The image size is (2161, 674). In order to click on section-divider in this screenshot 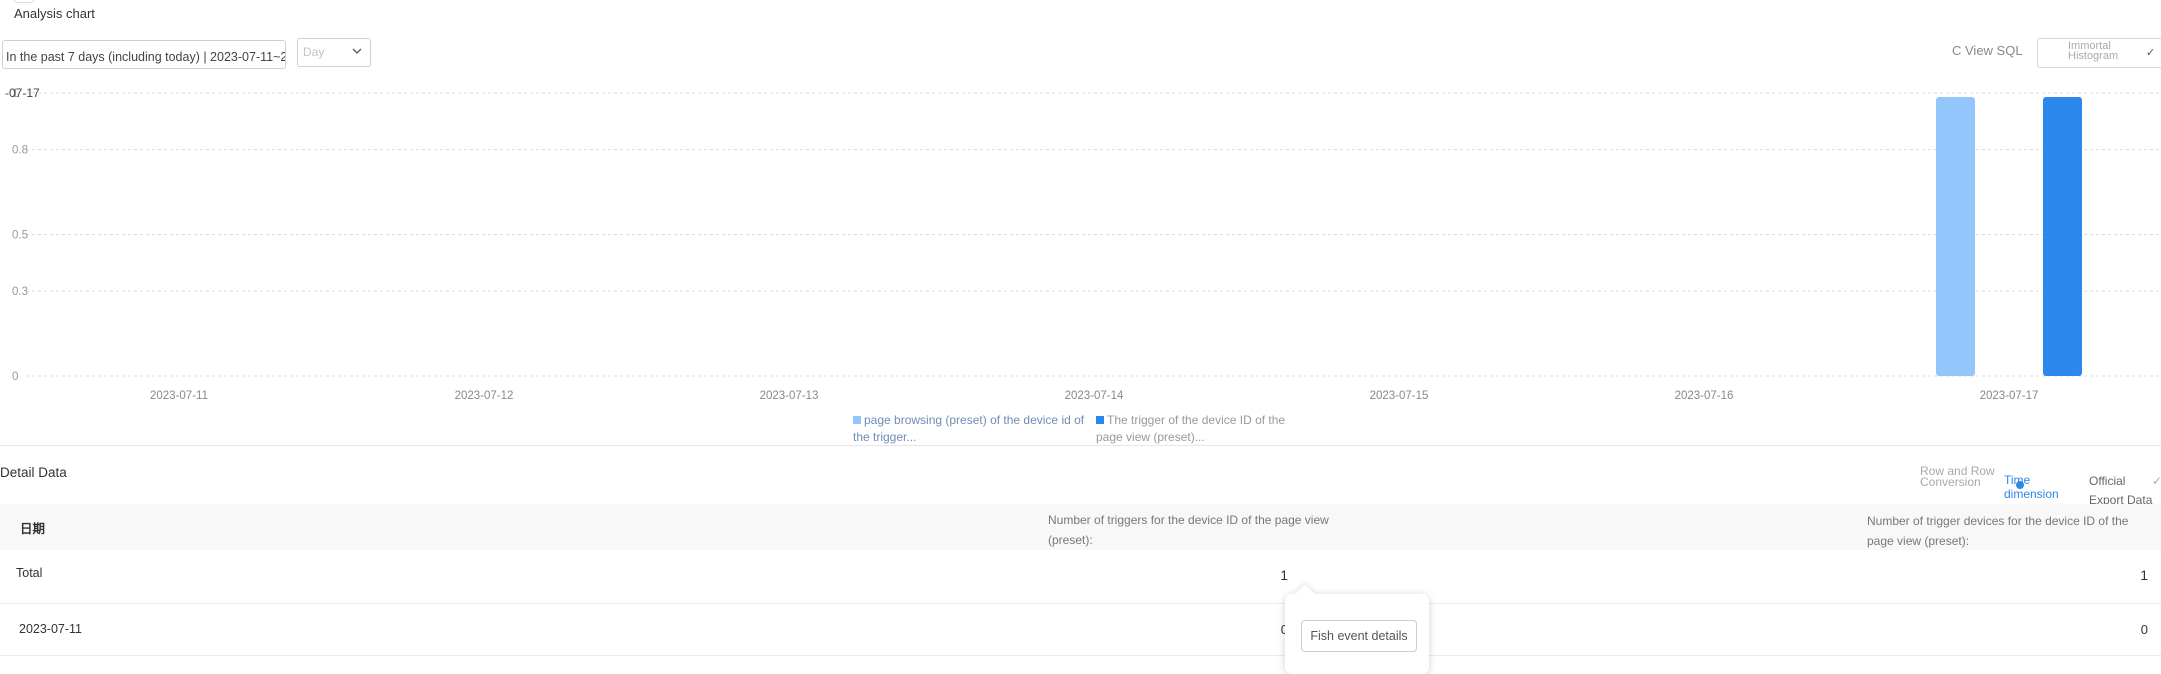, I will do `click(1080, 445)`.